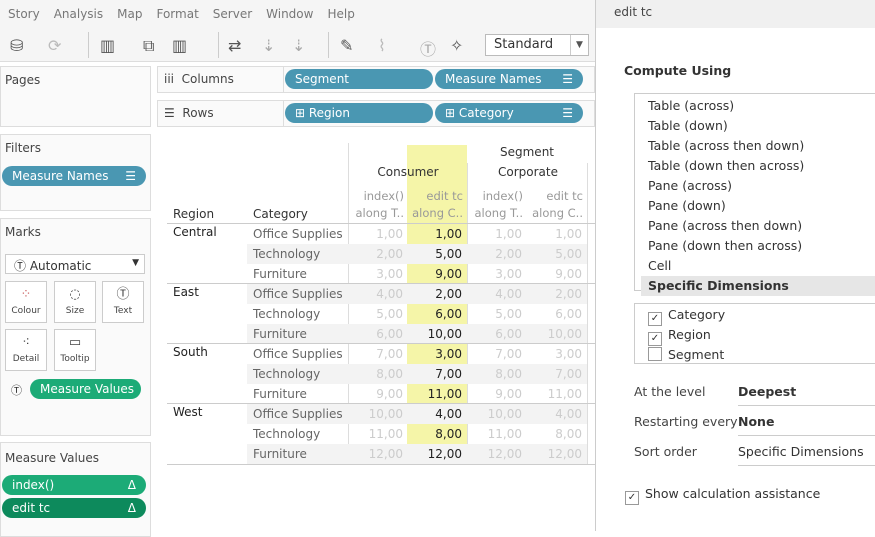 Image resolution: width=875 pixels, height=537 pixels. Describe the element at coordinates (755, 226) in the screenshot. I see `compute-option: Pane (across then down)` at that location.